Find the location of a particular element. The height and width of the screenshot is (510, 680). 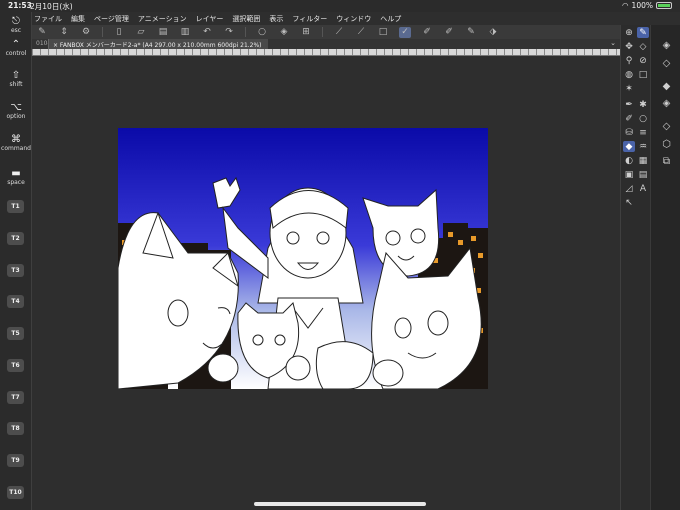

shift-key: ⇧ shift is located at coordinates (16, 79).